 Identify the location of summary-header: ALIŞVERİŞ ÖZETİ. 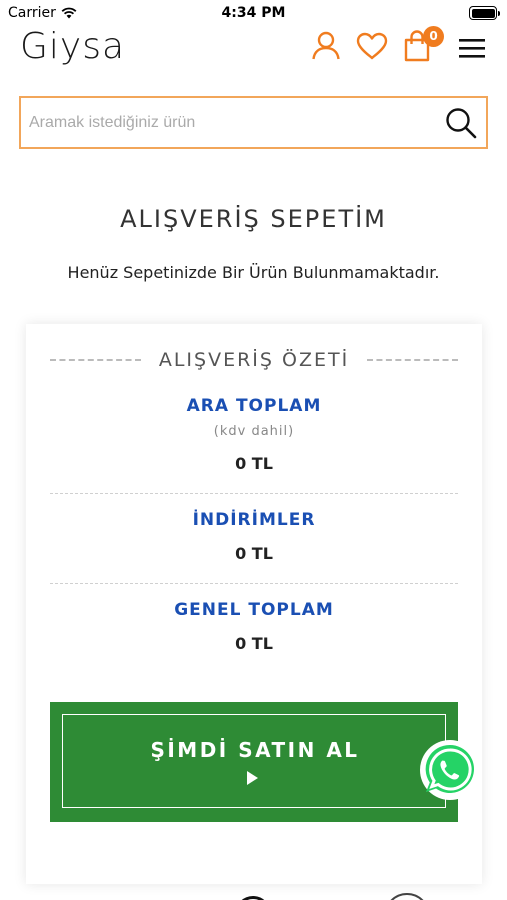
(254, 360).